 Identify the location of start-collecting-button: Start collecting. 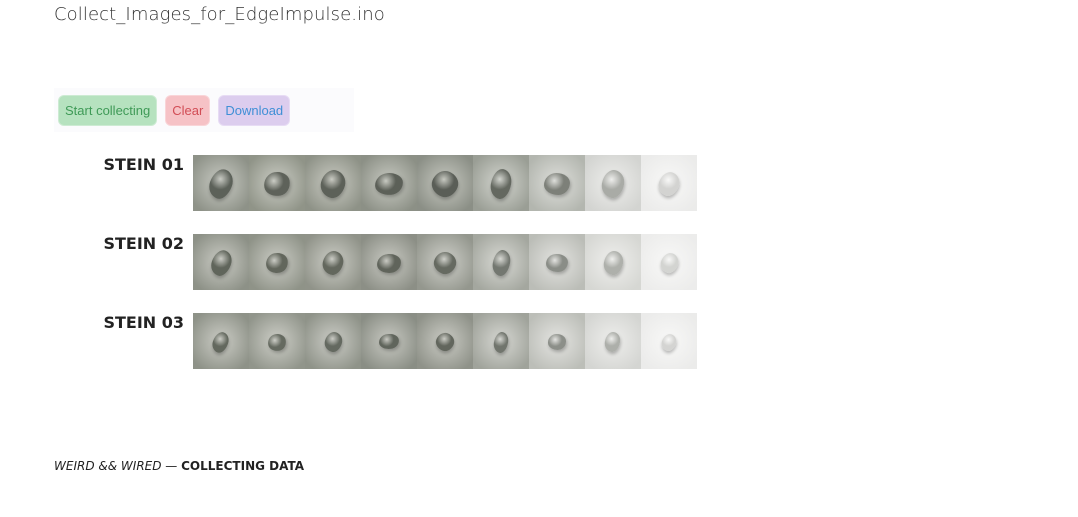
(108, 110).